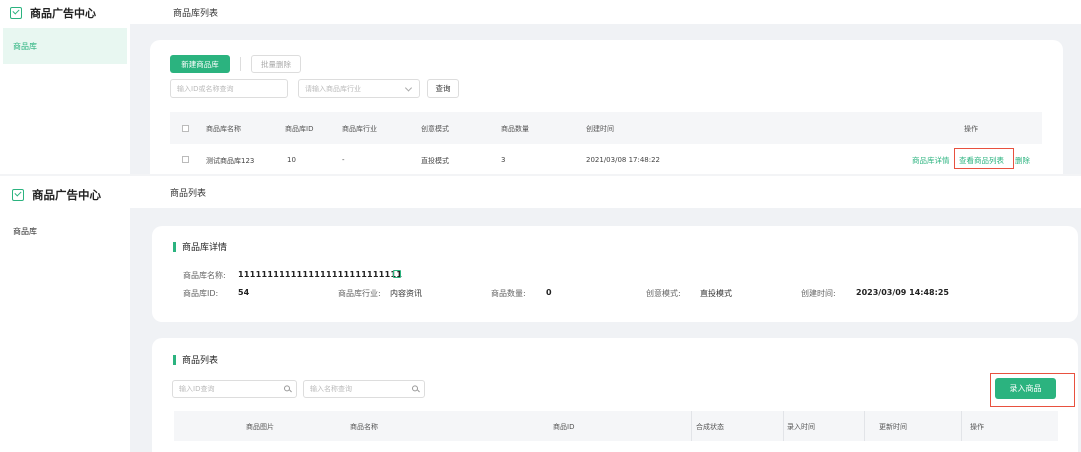  Describe the element at coordinates (223, 129) in the screenshot. I see `col-header-name: 商品库名称` at that location.